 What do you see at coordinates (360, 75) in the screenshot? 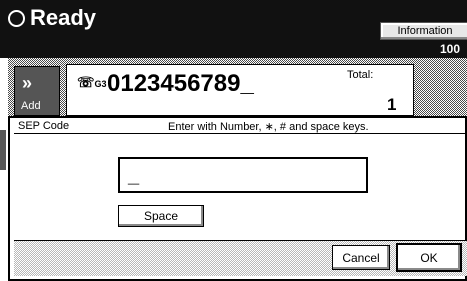
I see `total-label: Total:` at bounding box center [360, 75].